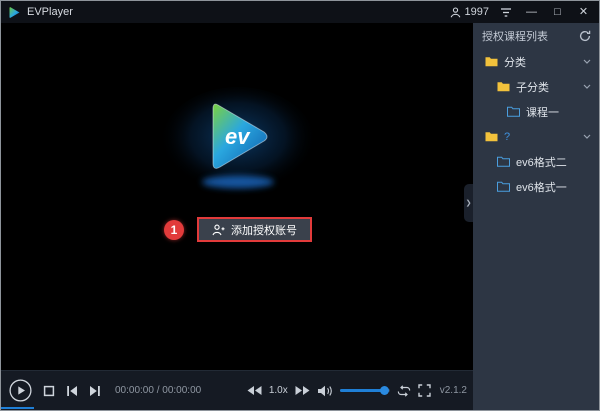  Describe the element at coordinates (453, 390) in the screenshot. I see `version-label: v2.1.2` at that location.